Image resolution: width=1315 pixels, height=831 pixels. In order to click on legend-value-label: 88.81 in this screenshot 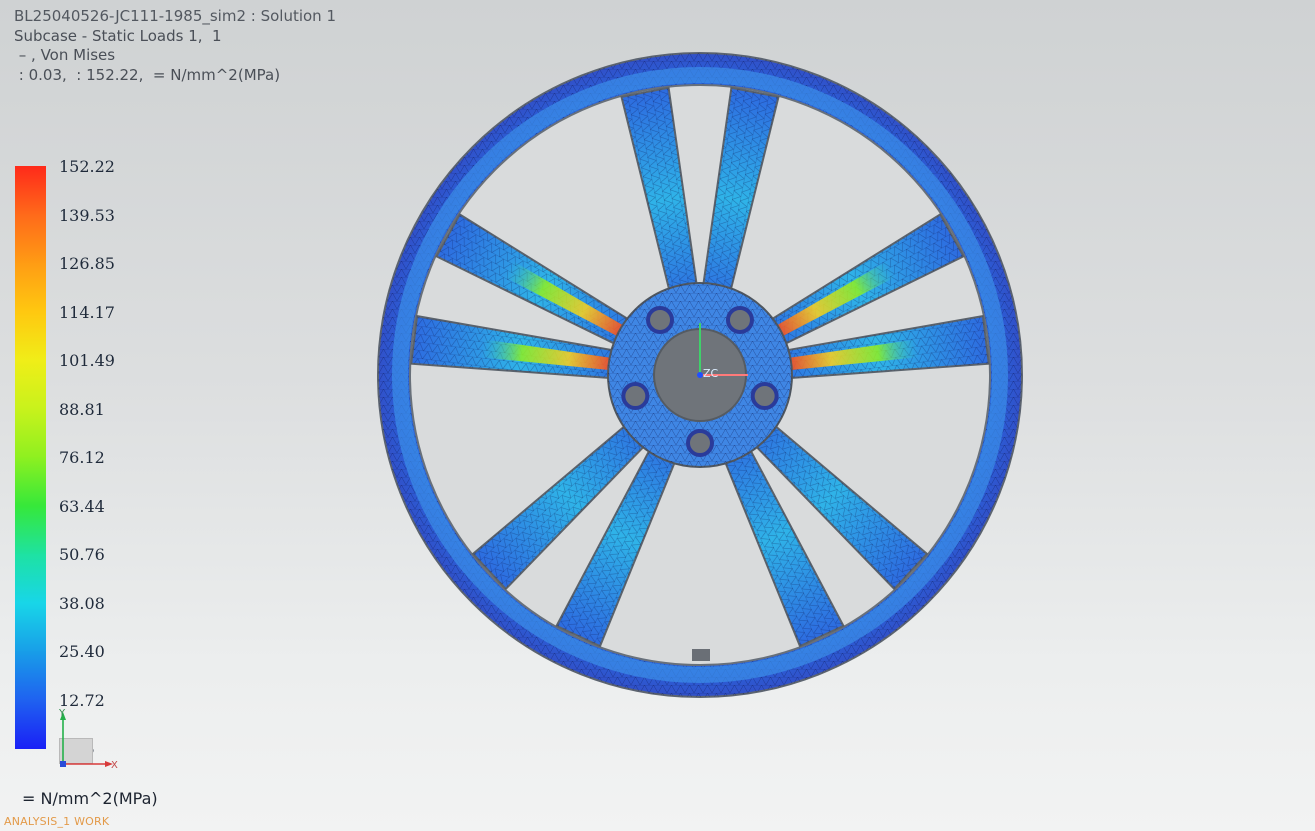, I will do `click(82, 409)`.